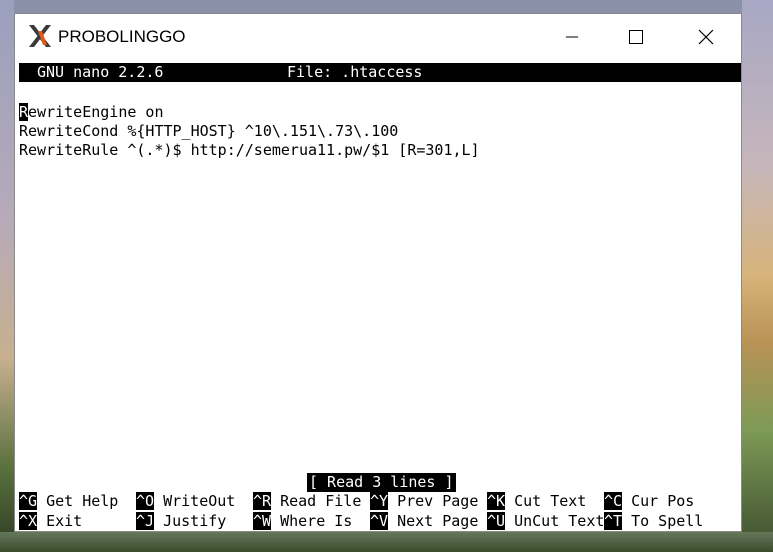  I want to click on x-server-icon, so click(40, 36).